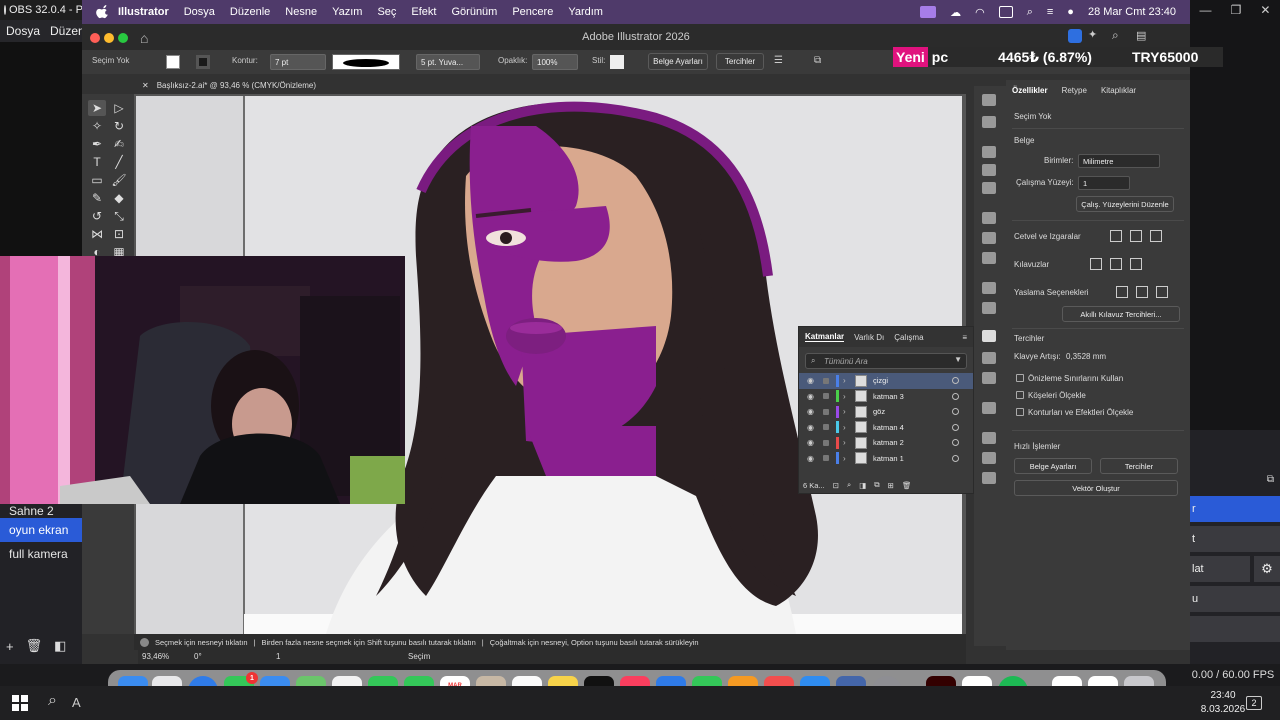 The height and width of the screenshot is (720, 1280). What do you see at coordinates (989, 478) in the screenshot?
I see `pathfinder-panel-icon` at bounding box center [989, 478].